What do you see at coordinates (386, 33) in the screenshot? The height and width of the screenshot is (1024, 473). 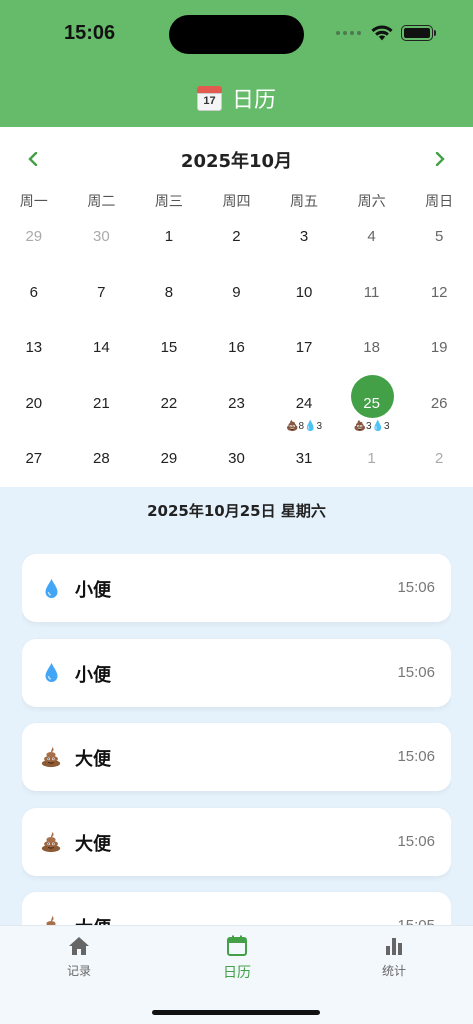 I see `status-icons` at bounding box center [386, 33].